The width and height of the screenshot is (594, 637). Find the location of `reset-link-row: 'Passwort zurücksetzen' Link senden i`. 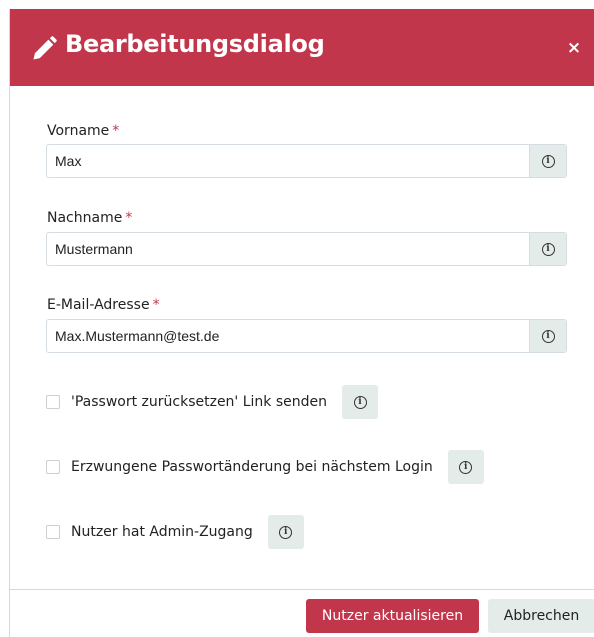

reset-link-row: 'Passwort zurücksetzen' Link senden i is located at coordinates (212, 402).